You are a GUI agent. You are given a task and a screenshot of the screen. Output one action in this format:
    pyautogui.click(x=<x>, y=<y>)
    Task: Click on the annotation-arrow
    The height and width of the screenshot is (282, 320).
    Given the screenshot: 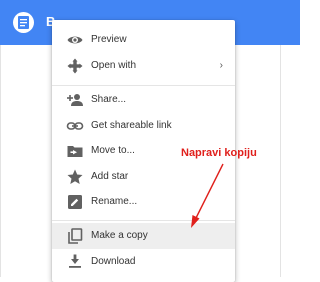 What is the action you would take?
    pyautogui.click(x=207, y=195)
    